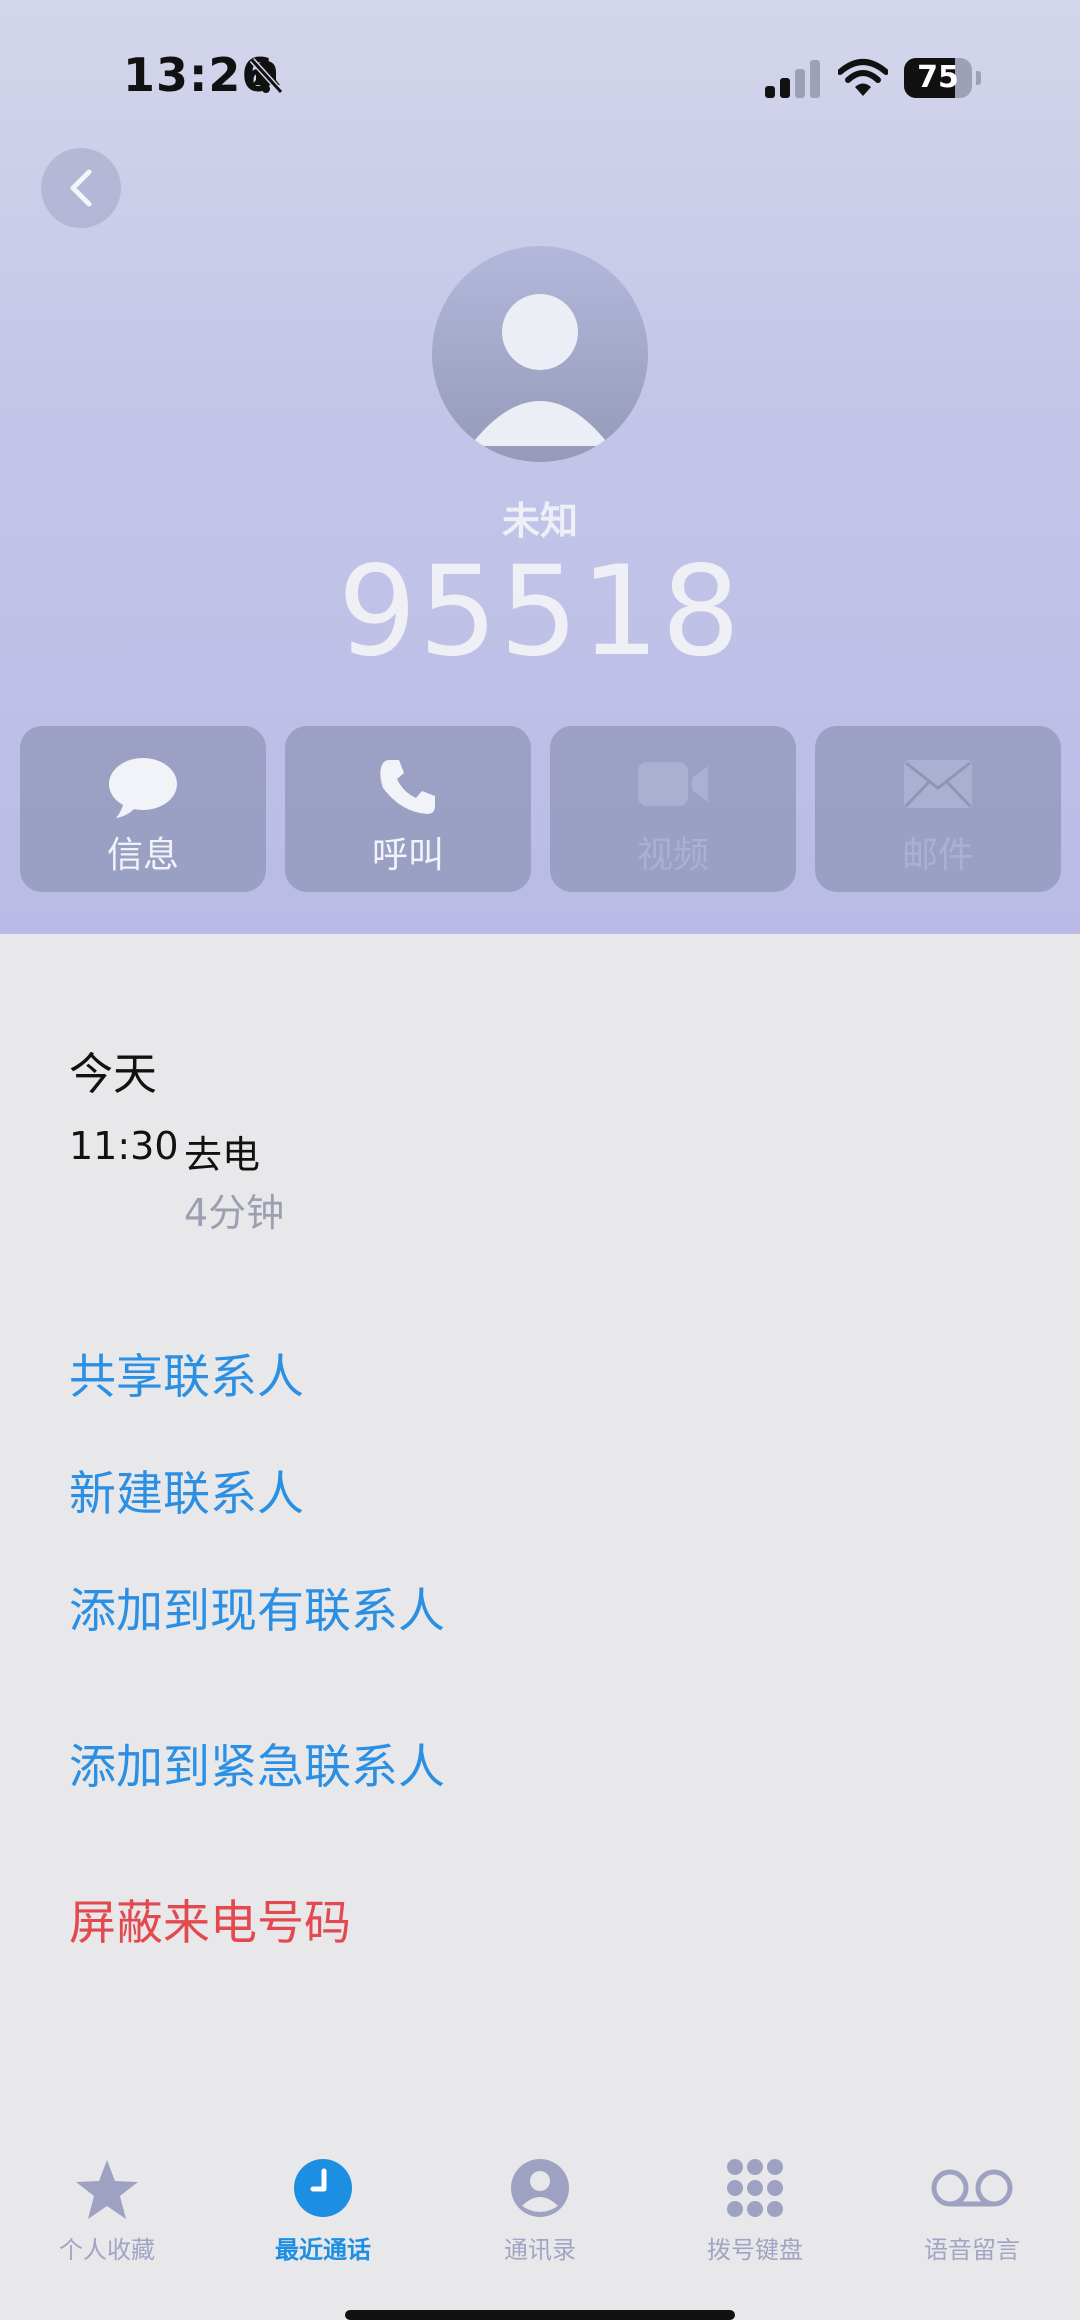  What do you see at coordinates (863, 77) in the screenshot?
I see `wifi-icon` at bounding box center [863, 77].